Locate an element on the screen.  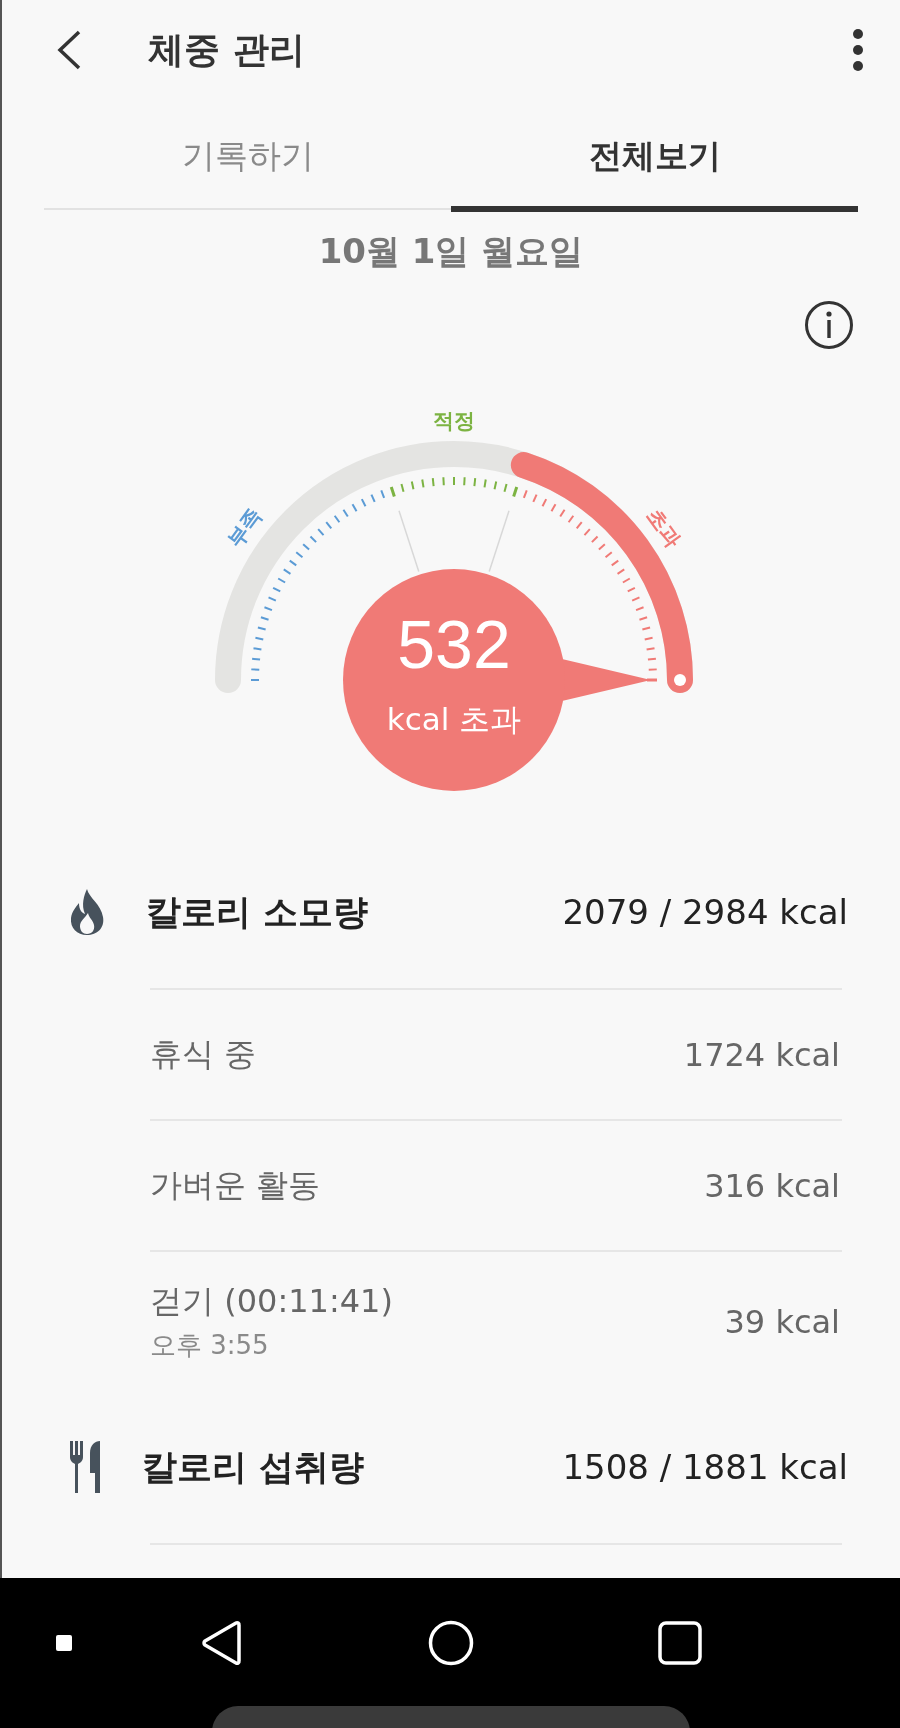
activity-calories: 1724 kcal is located at coordinates (761, 1054).